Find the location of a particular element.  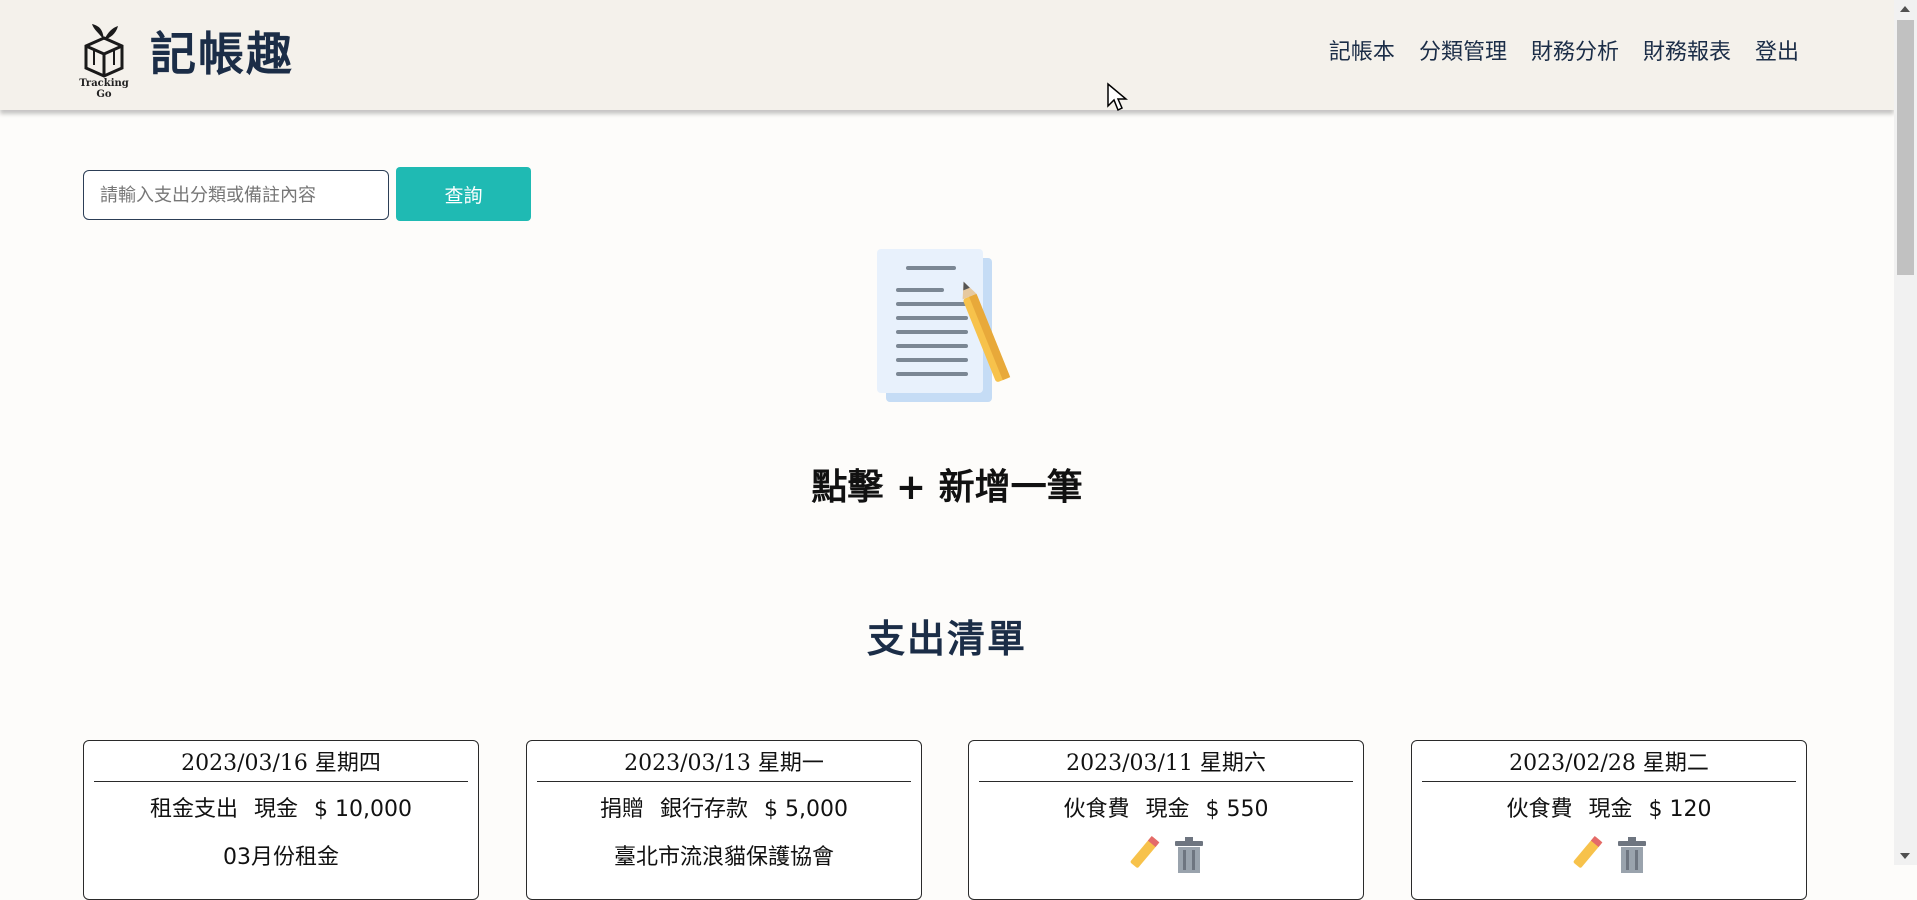

search-button: 查詢 is located at coordinates (463, 194).